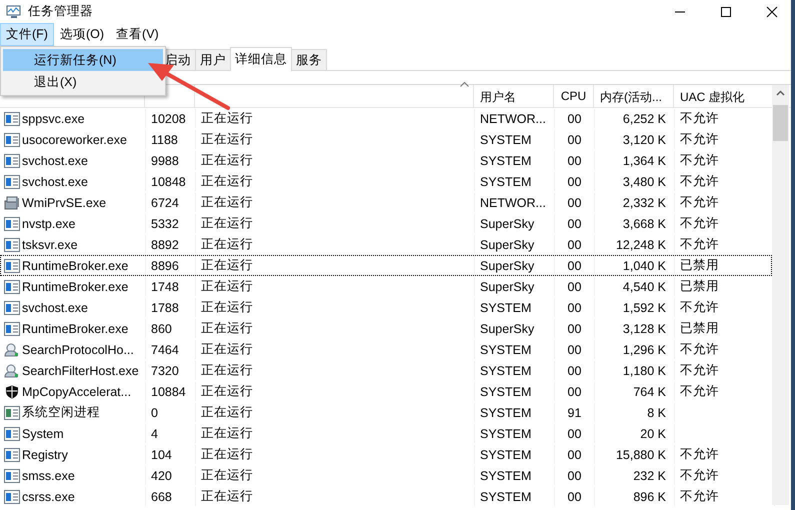 The image size is (795, 510). I want to click on table-cell: 420, so click(171, 475).